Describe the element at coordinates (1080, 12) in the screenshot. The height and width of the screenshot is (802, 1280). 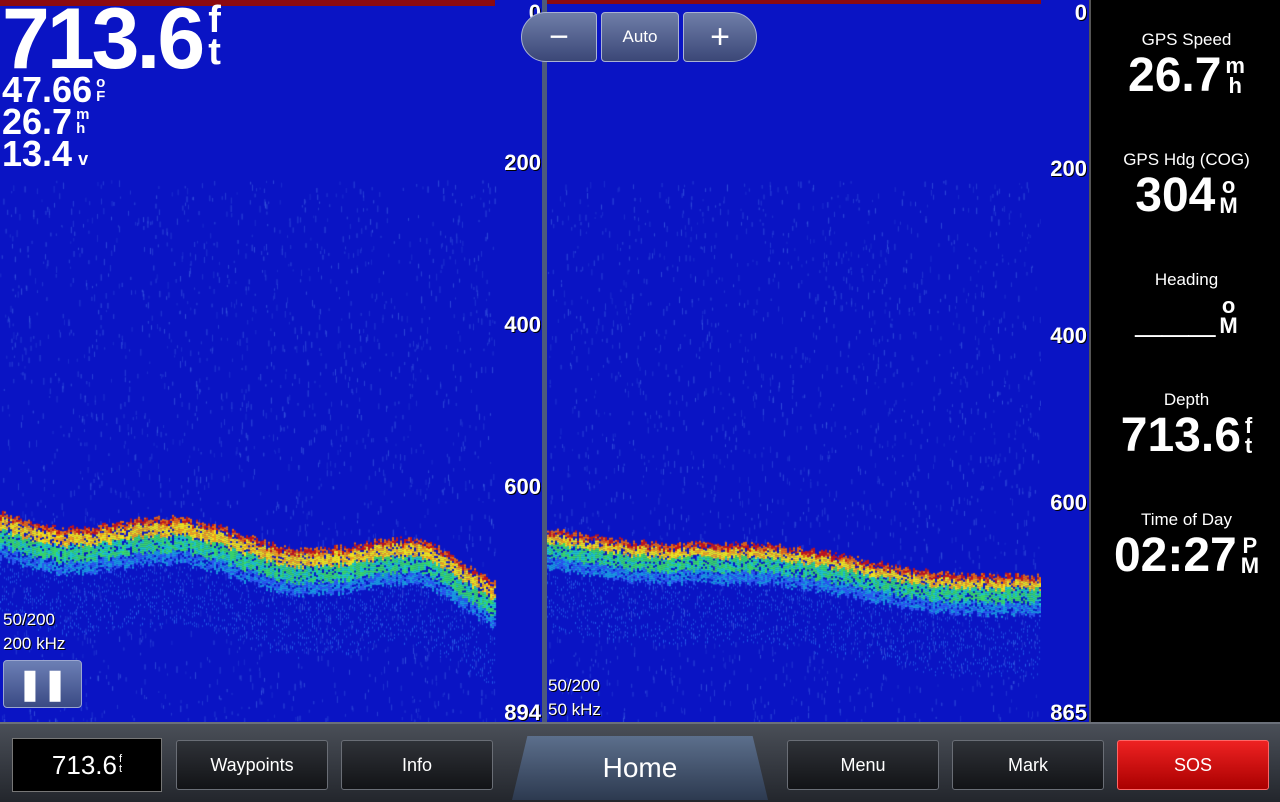
I see `right-scale-0: 0` at that location.